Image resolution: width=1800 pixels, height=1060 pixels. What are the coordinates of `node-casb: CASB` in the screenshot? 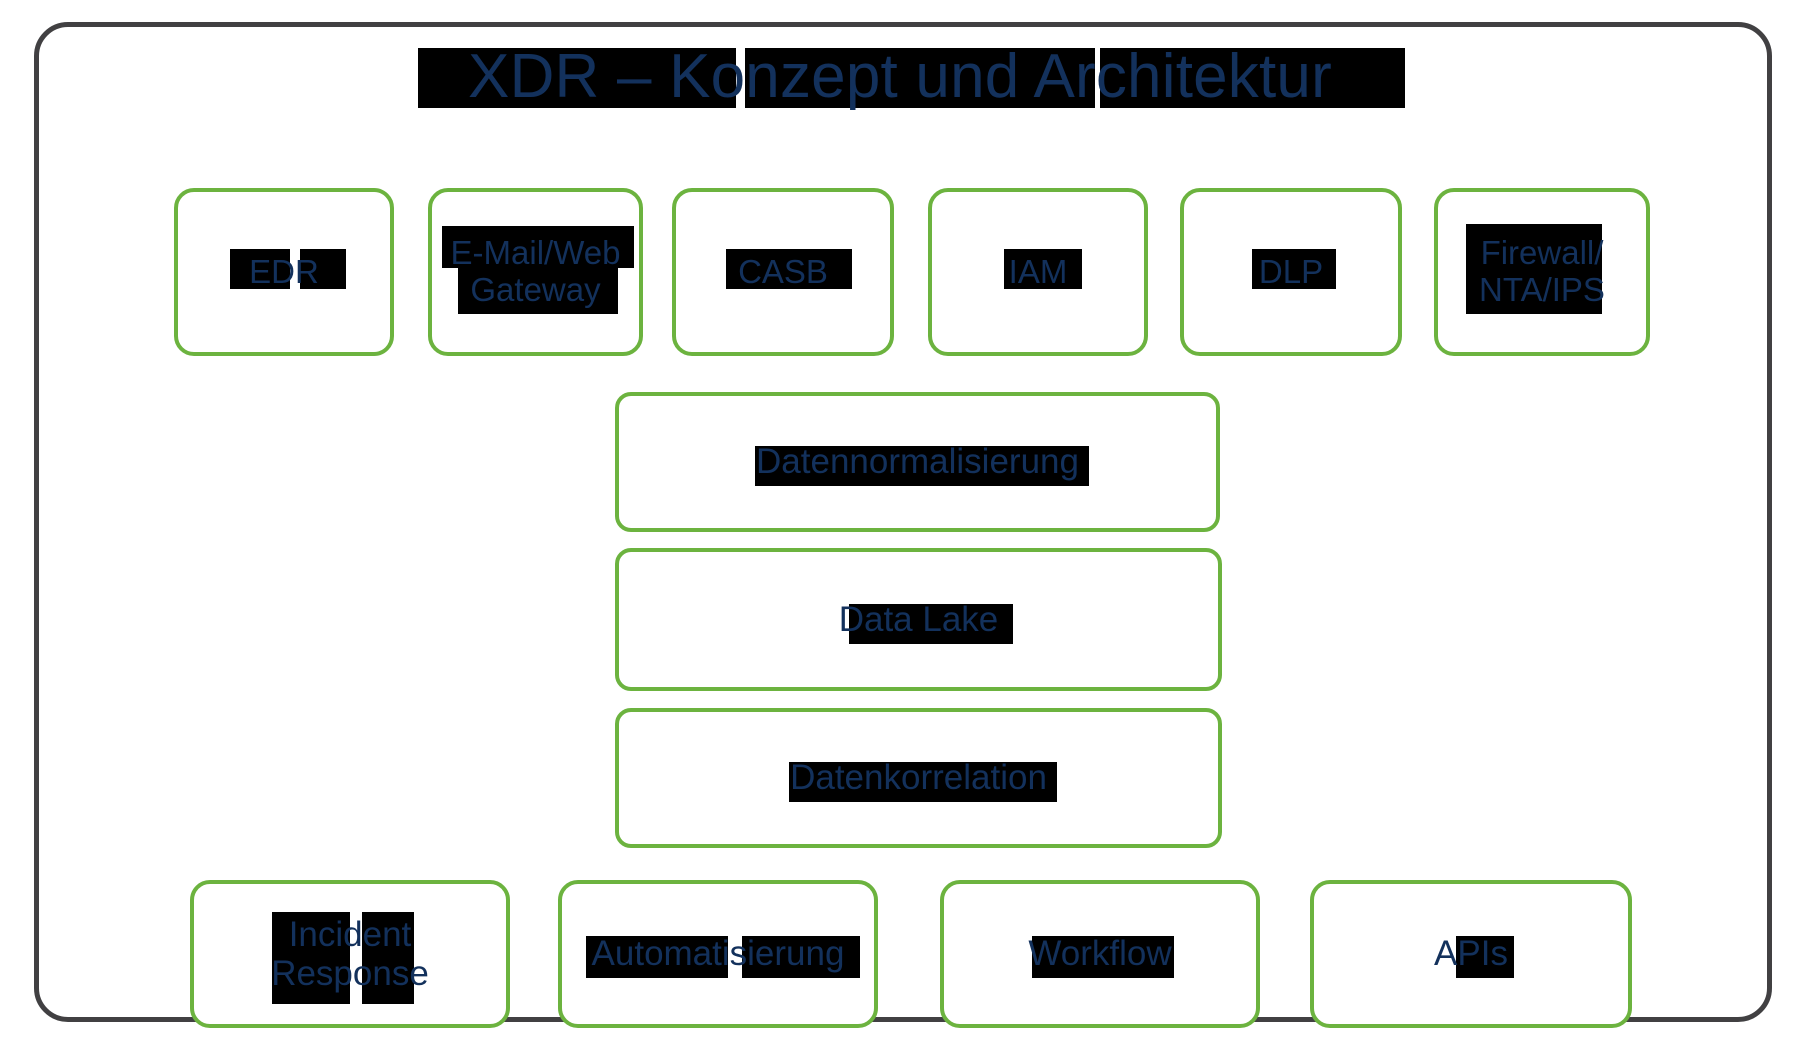 It's located at (783, 272).